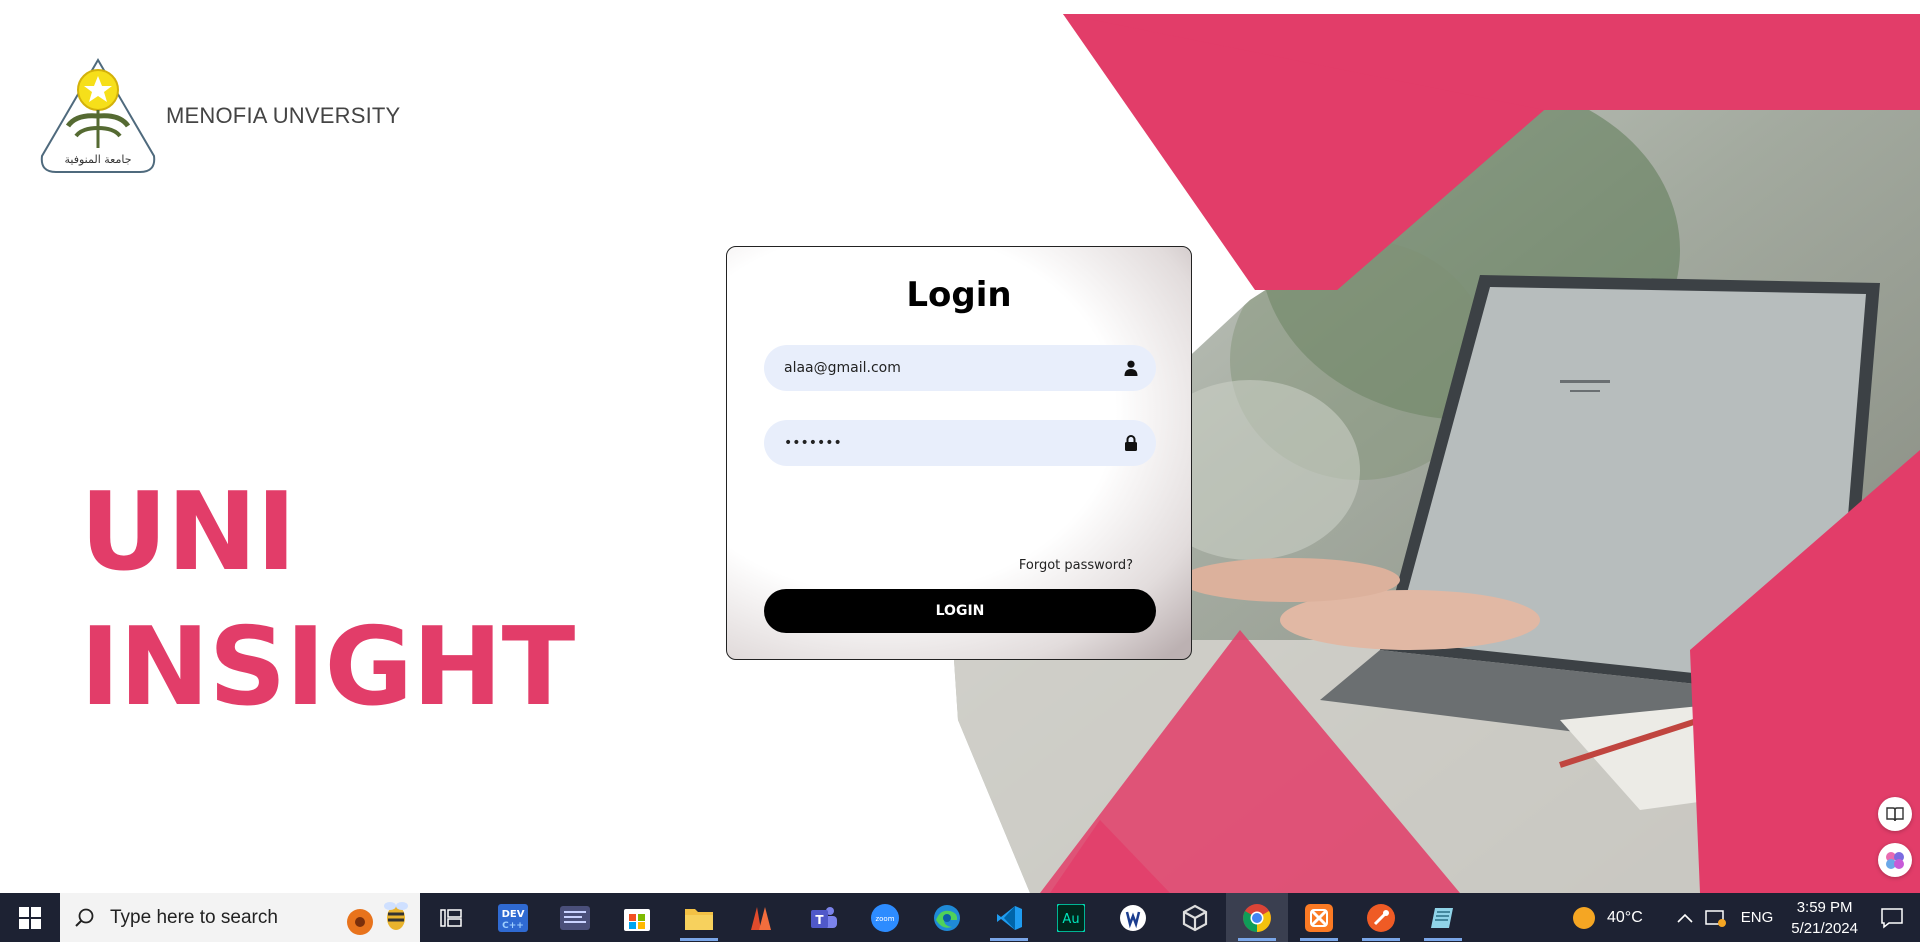 The height and width of the screenshot is (942, 1920). Describe the element at coordinates (959, 295) in the screenshot. I see `login-title: Login` at that location.